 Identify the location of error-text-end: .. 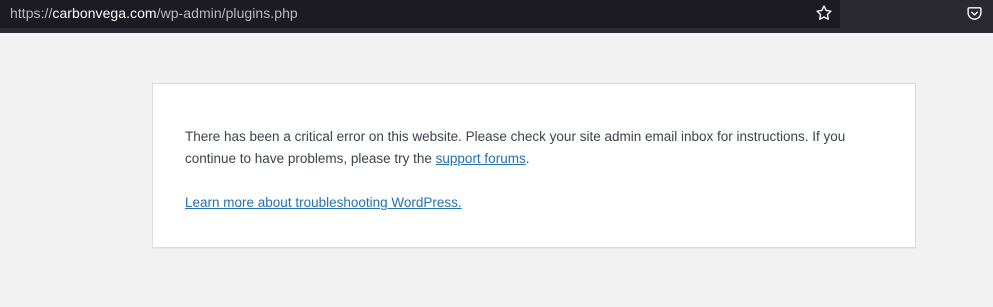
(527, 158).